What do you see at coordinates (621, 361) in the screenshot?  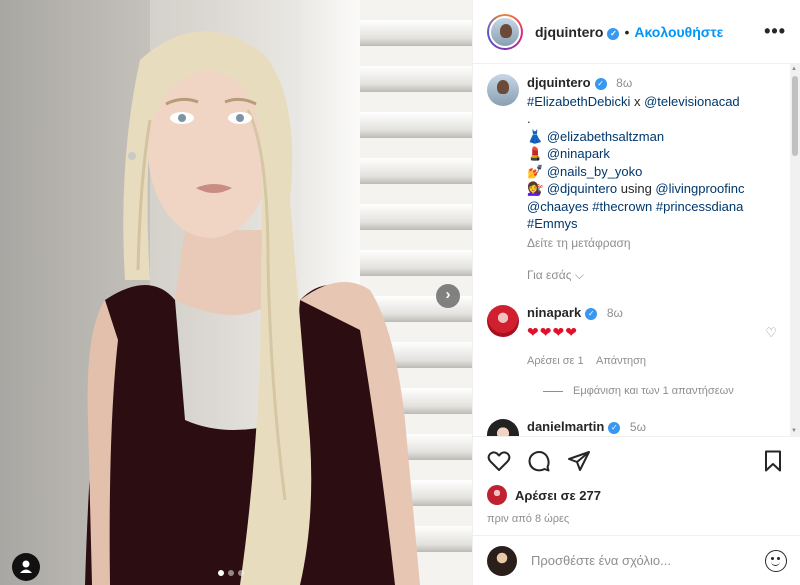 I see `reply-button: Απάντηση` at bounding box center [621, 361].